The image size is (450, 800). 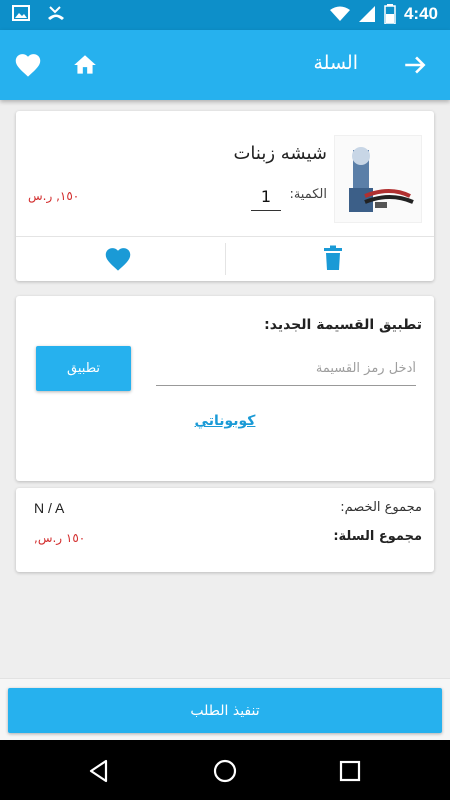 What do you see at coordinates (280, 153) in the screenshot?
I see `product-name: شيشه زبنات` at bounding box center [280, 153].